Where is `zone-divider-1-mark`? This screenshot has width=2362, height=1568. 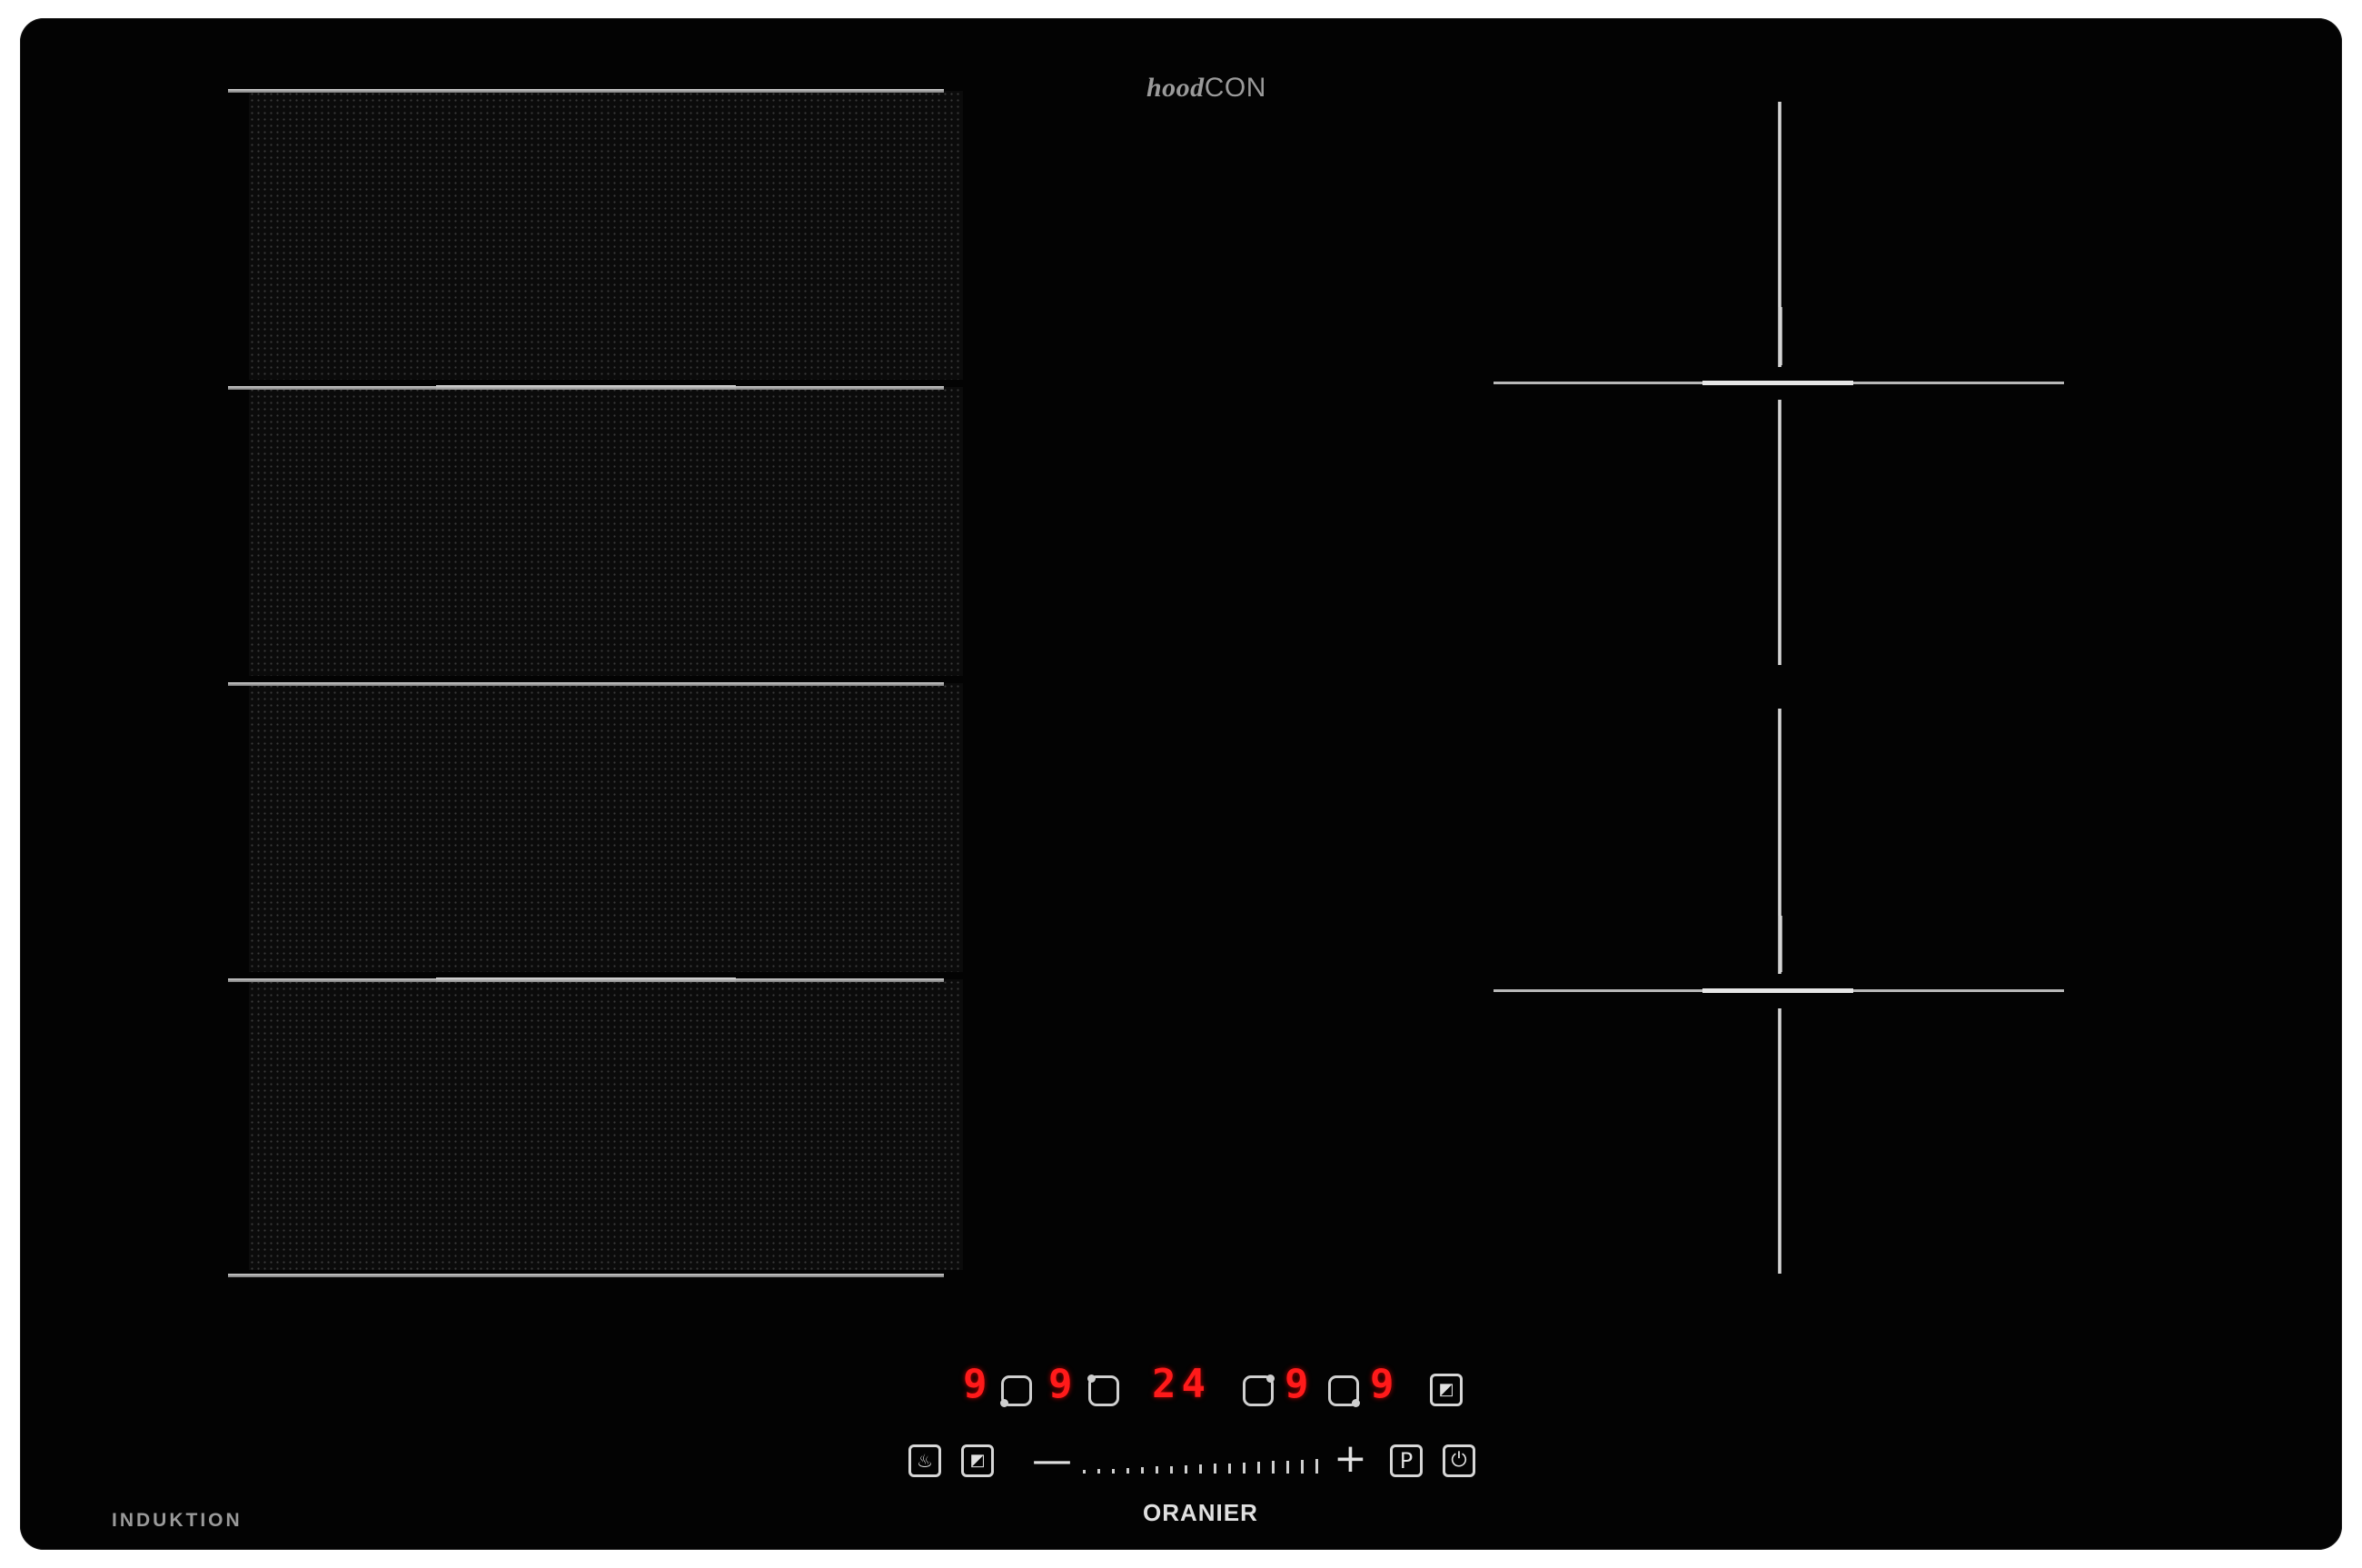
zone-divider-1-mark is located at coordinates (586, 387).